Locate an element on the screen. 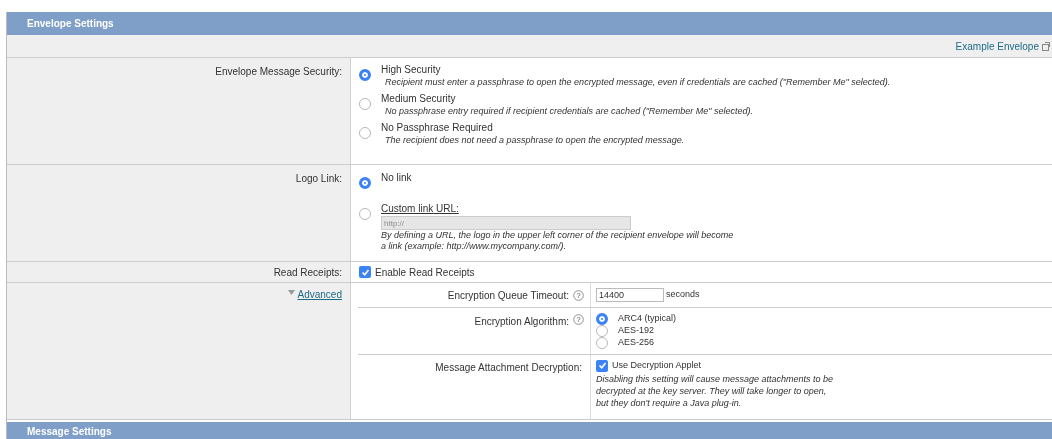 The image size is (1052, 439). help-text: but they don't require a Java plug-in. is located at coordinates (669, 402).